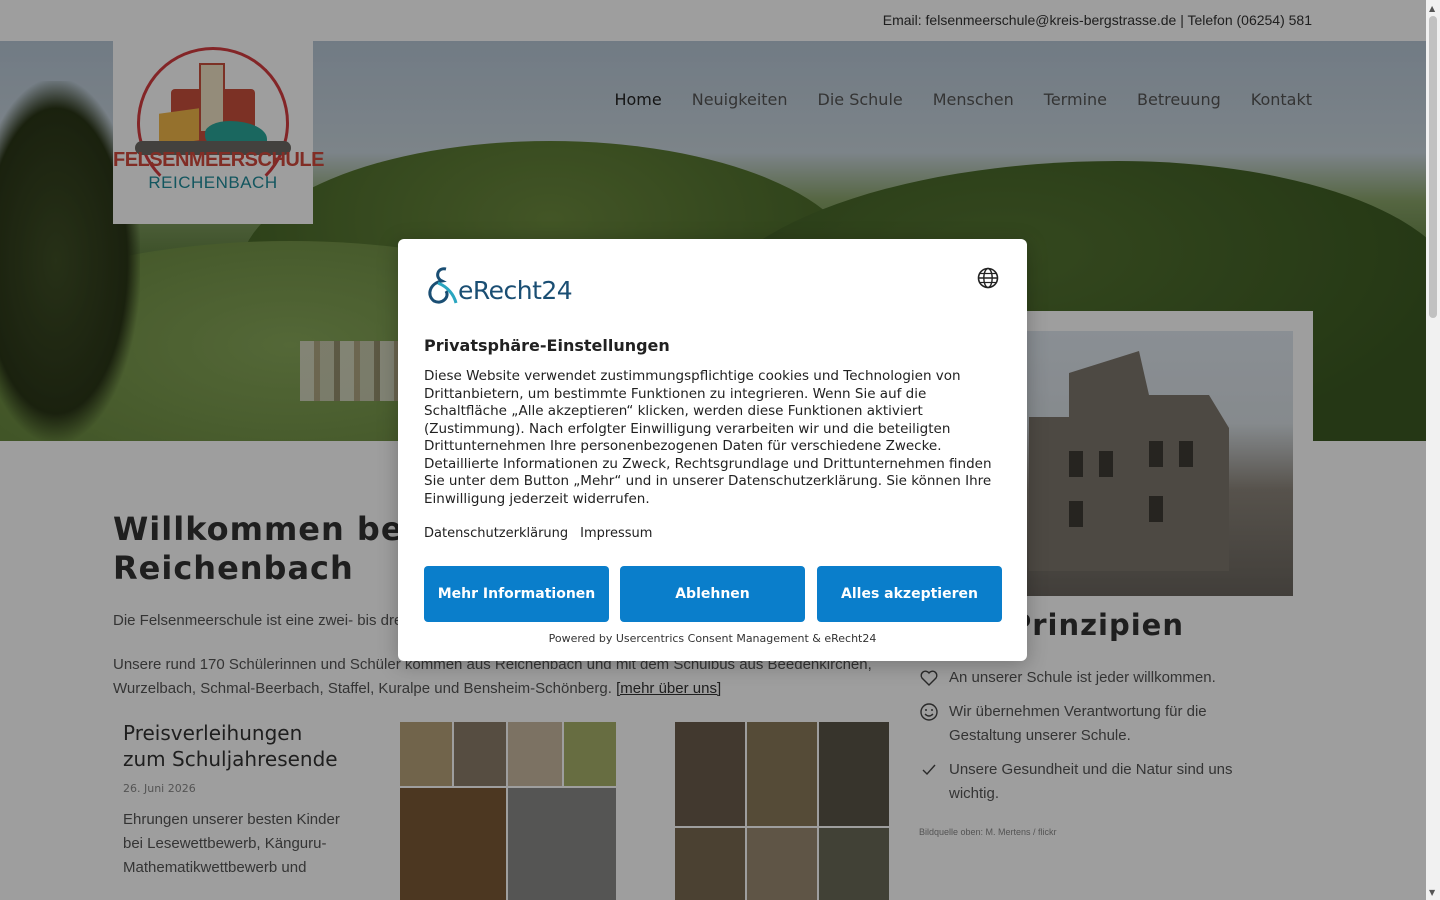 The image size is (1440, 900). I want to click on erecht24-logo: eRecht24, so click(498, 285).